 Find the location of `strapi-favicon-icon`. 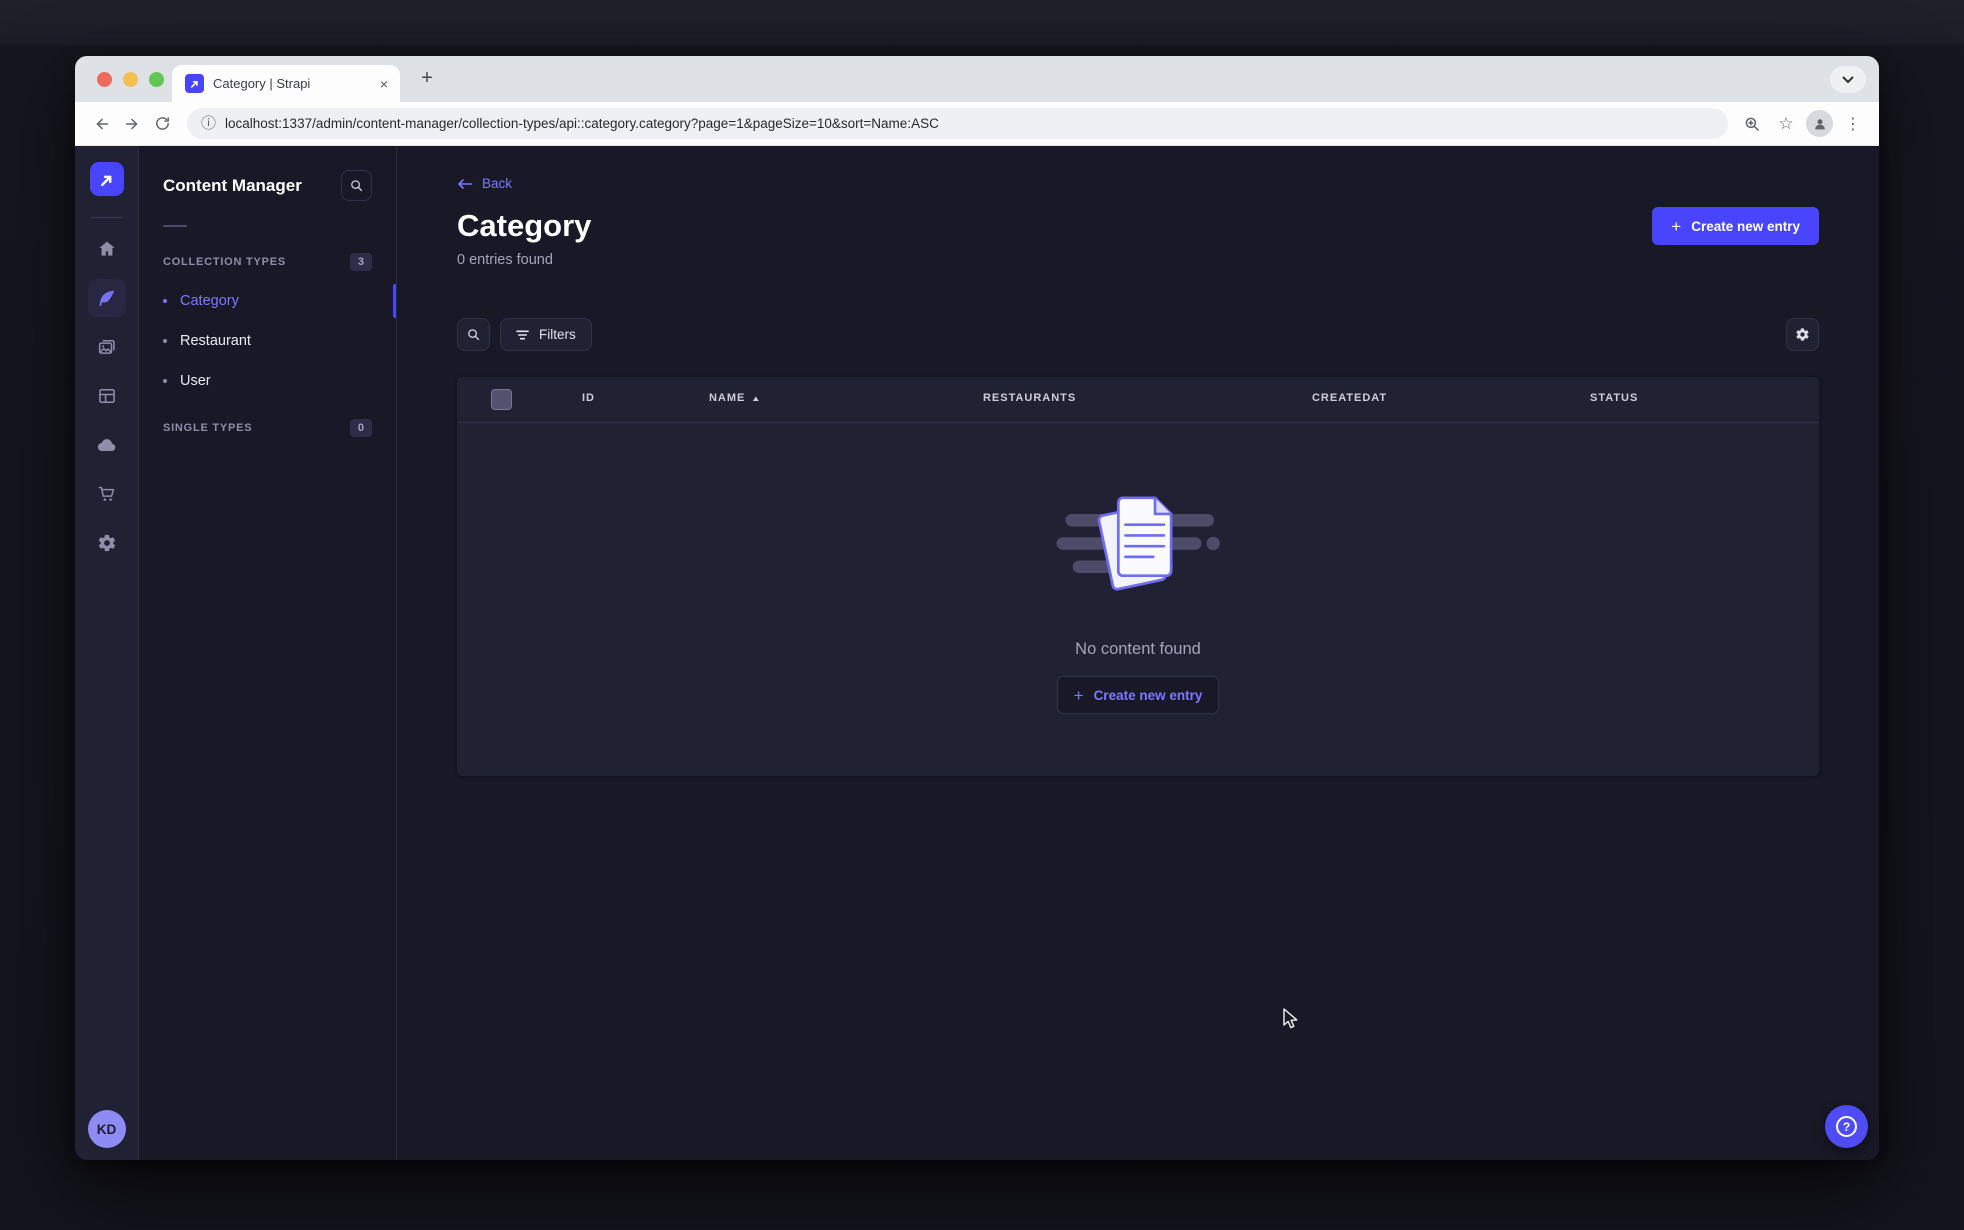

strapi-favicon-icon is located at coordinates (194, 83).